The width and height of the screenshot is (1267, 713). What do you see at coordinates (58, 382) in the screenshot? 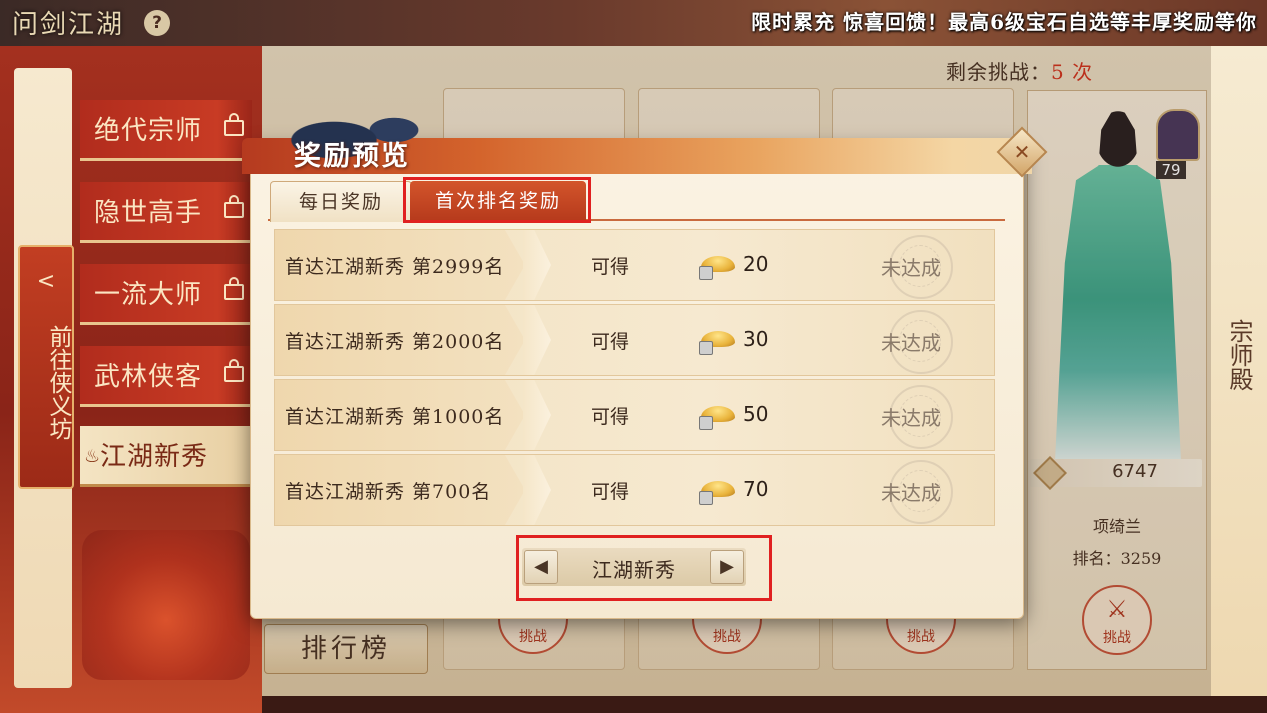
I see `goto-xiayifang-label: 前往侠义坊` at bounding box center [58, 382].